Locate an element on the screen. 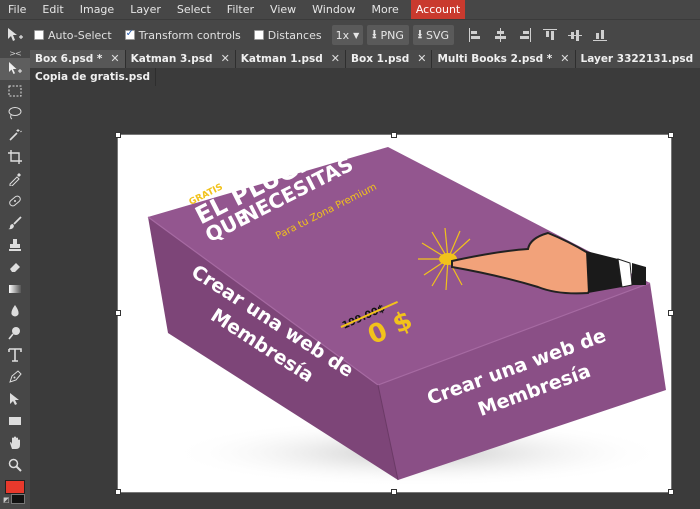  menu-filter: Filter is located at coordinates (240, 9).